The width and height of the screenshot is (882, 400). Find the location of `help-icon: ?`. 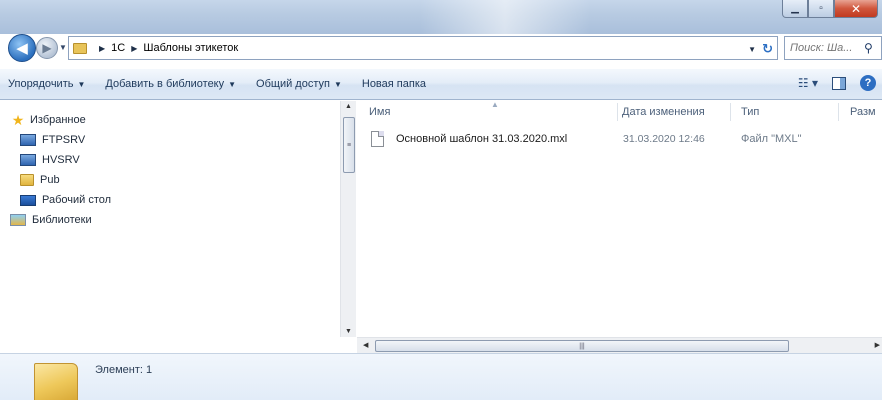

help-icon: ? is located at coordinates (868, 83).